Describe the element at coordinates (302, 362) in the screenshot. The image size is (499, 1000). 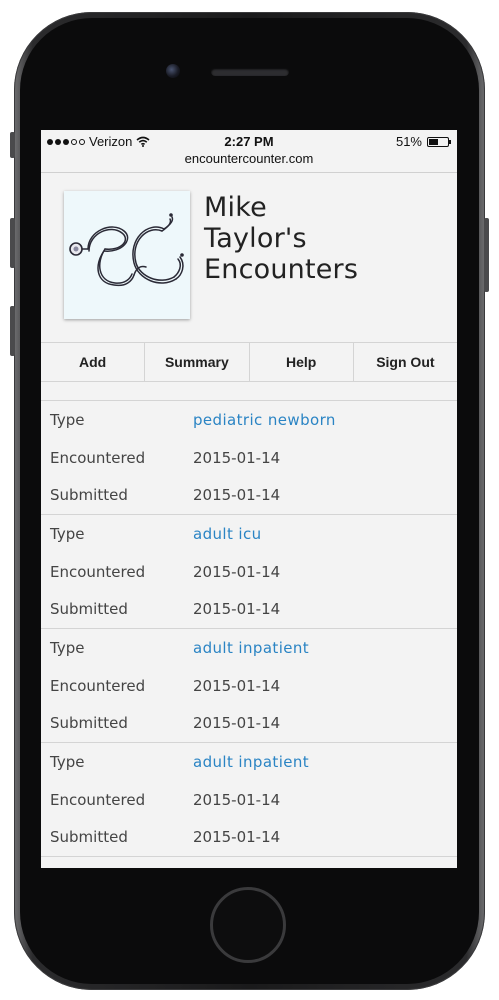
I see `help-button: Help` at that location.